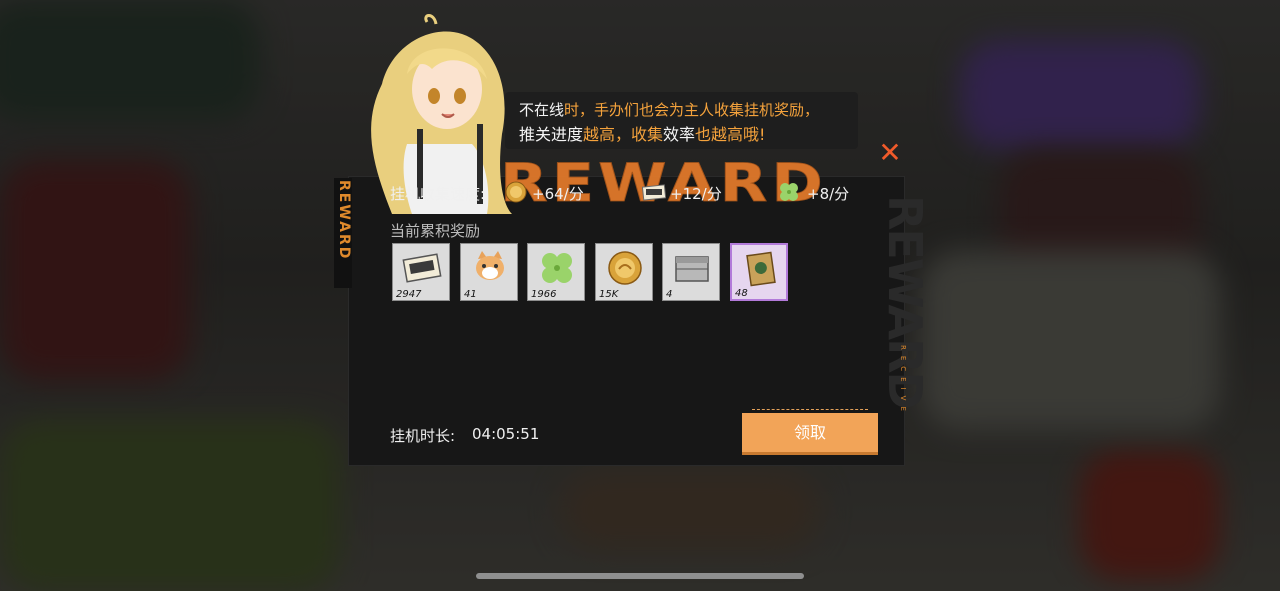  What do you see at coordinates (741, 293) in the screenshot?
I see `item-count: 48` at bounding box center [741, 293].